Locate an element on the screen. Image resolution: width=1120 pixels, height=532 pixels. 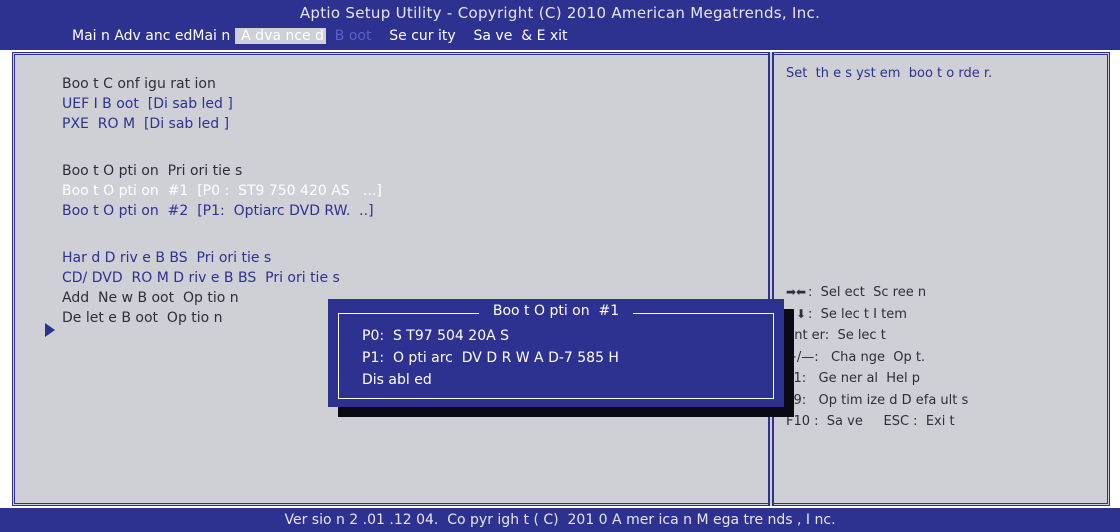
key-hint-text: F10 : Sa ve ESC : Exi t is located at coordinates (870, 421).